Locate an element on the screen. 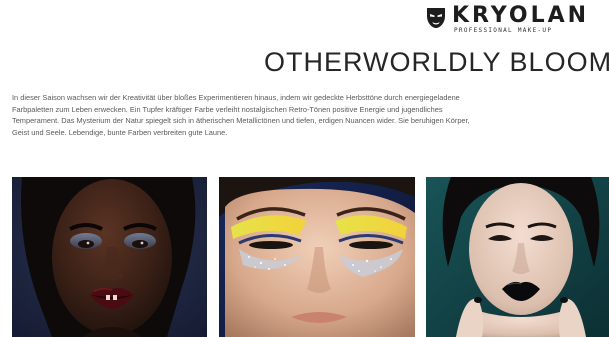 The height and width of the screenshot is (337, 609). brand-tagline: PROFESSIONAL MAKE-UP is located at coordinates (503, 30).